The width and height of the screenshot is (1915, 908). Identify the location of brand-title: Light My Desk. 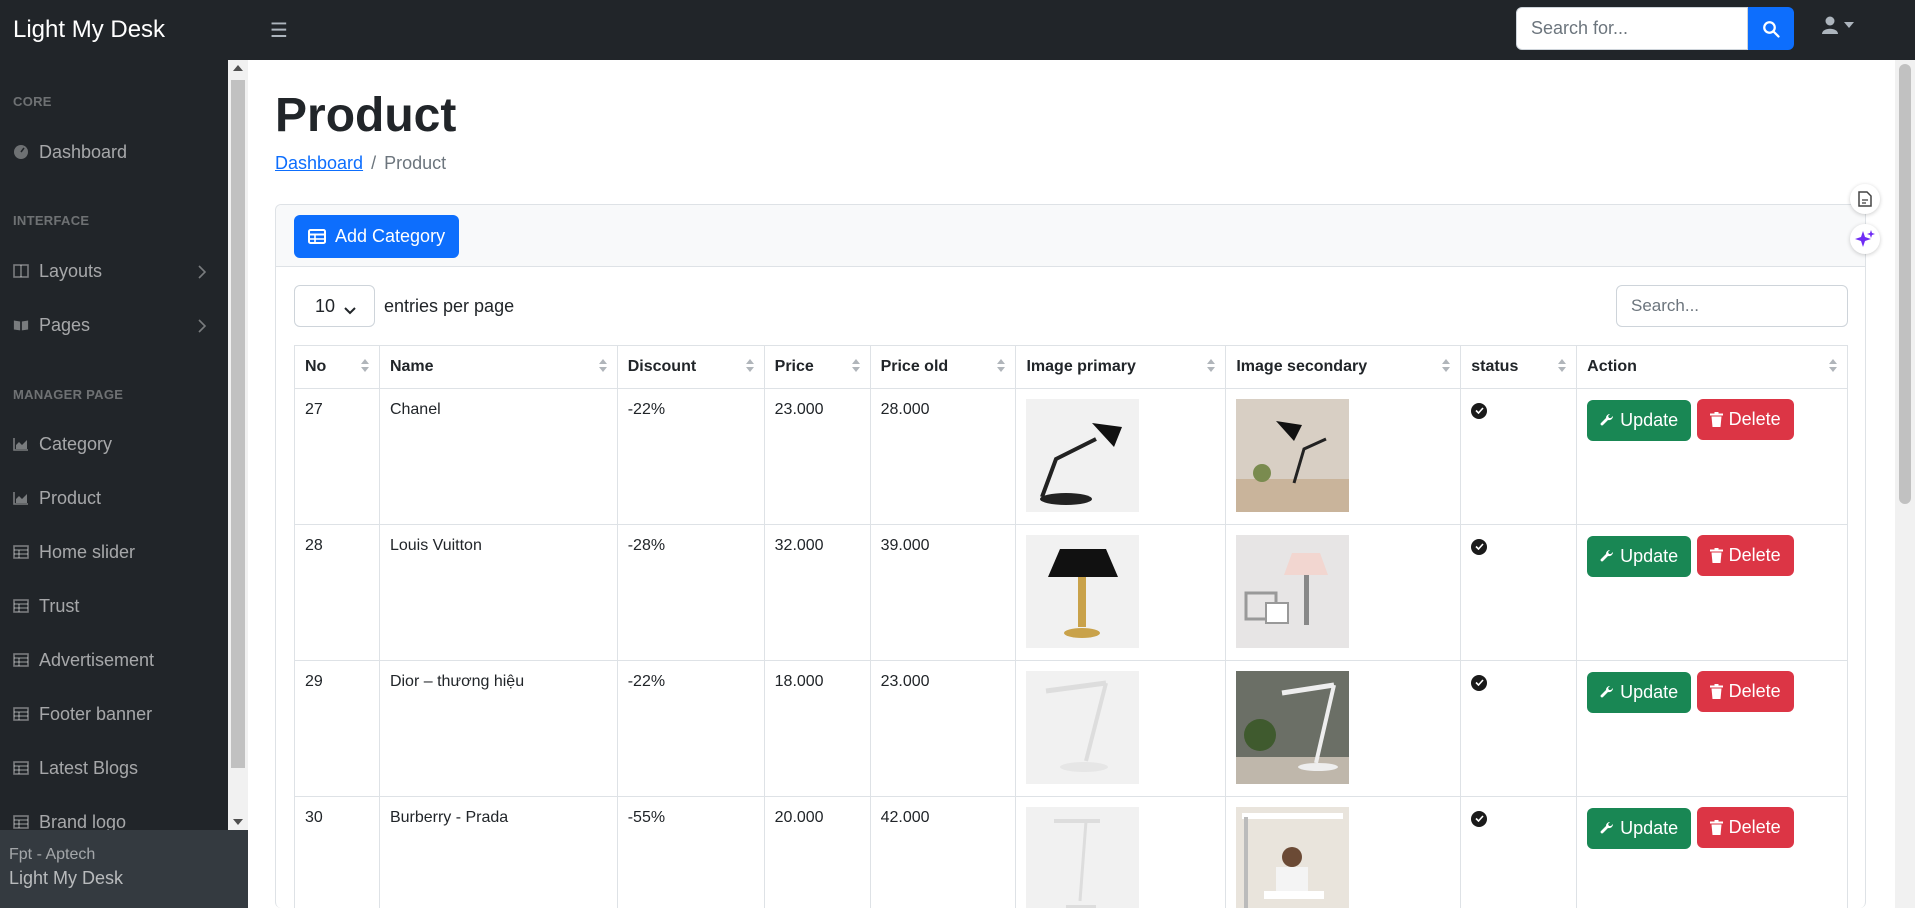
(133, 30).